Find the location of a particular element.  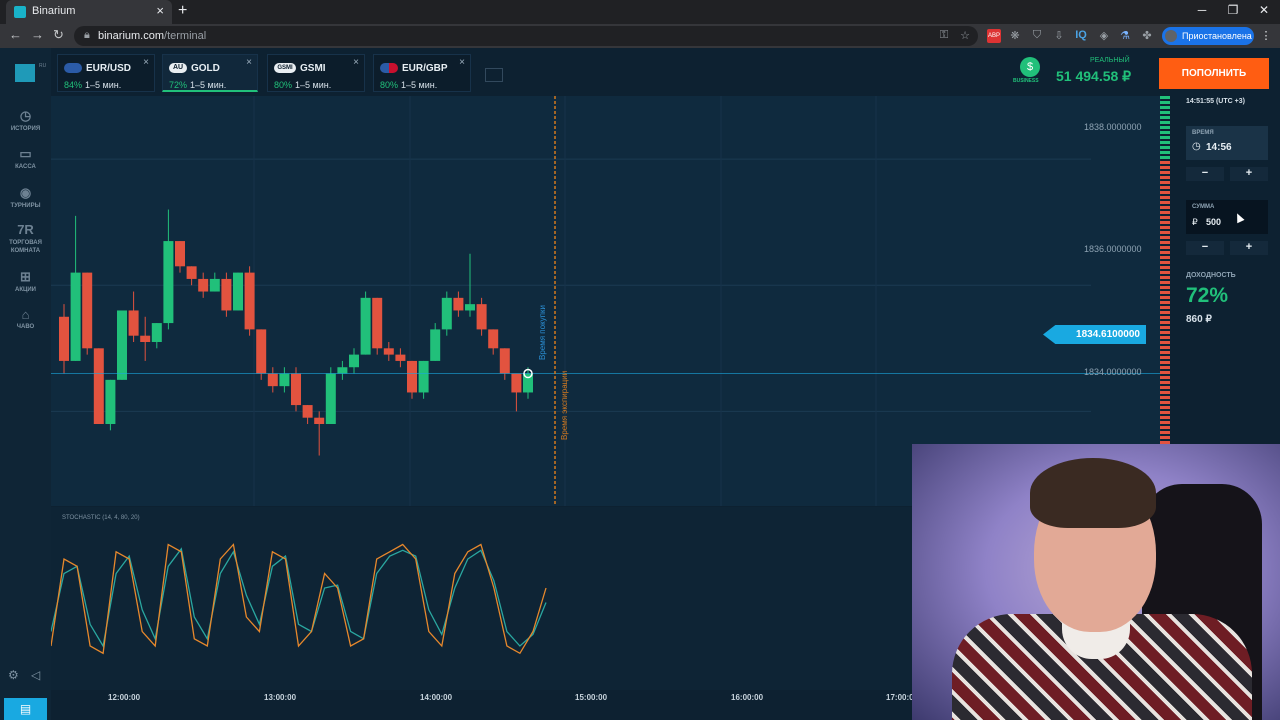

expiry-time-value: 14:56 is located at coordinates (1219, 147).